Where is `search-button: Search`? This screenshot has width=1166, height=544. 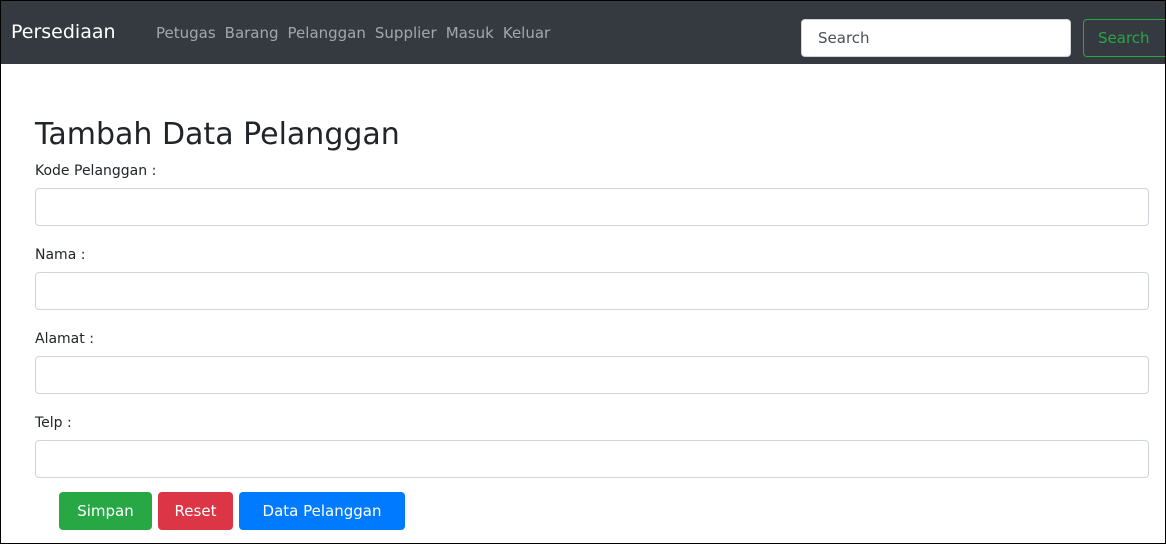 search-button: Search is located at coordinates (1124, 38).